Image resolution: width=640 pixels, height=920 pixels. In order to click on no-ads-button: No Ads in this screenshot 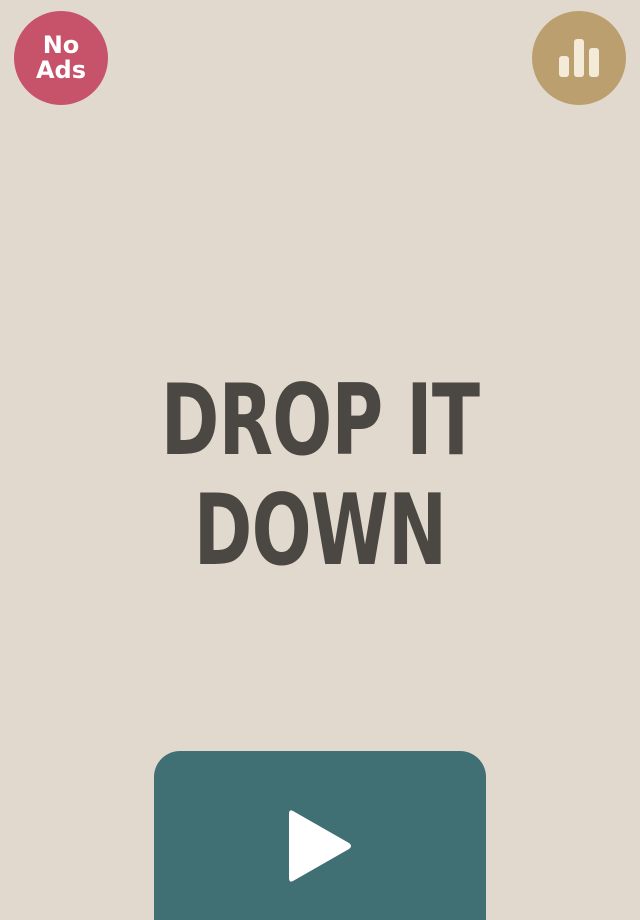, I will do `click(61, 58)`.